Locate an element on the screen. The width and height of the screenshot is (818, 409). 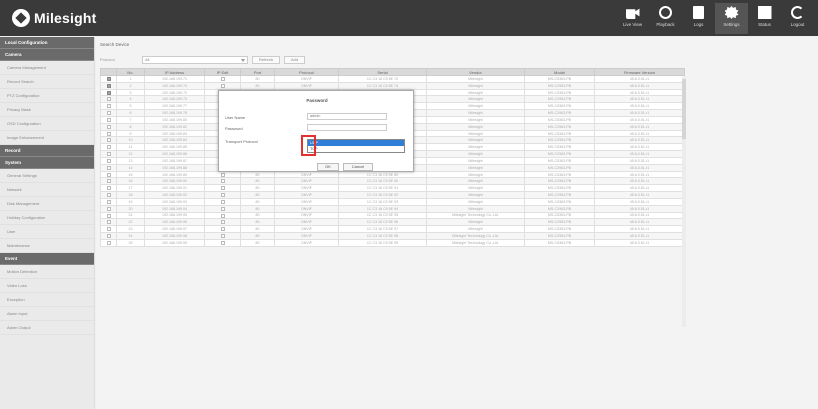
column-header-ip-edit: IP Edit is located at coordinates (222, 72).